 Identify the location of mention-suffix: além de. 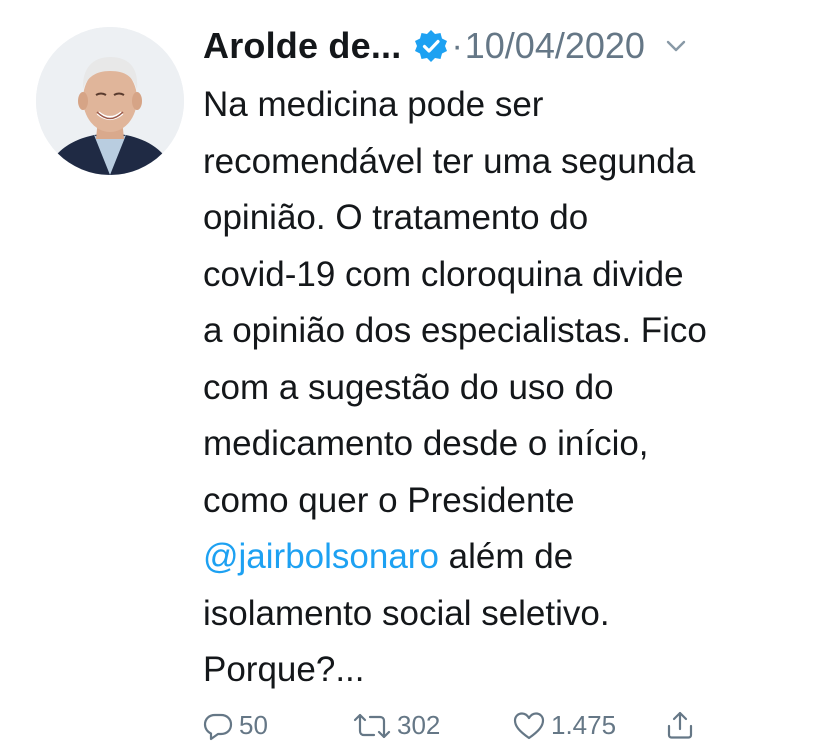
(506, 556).